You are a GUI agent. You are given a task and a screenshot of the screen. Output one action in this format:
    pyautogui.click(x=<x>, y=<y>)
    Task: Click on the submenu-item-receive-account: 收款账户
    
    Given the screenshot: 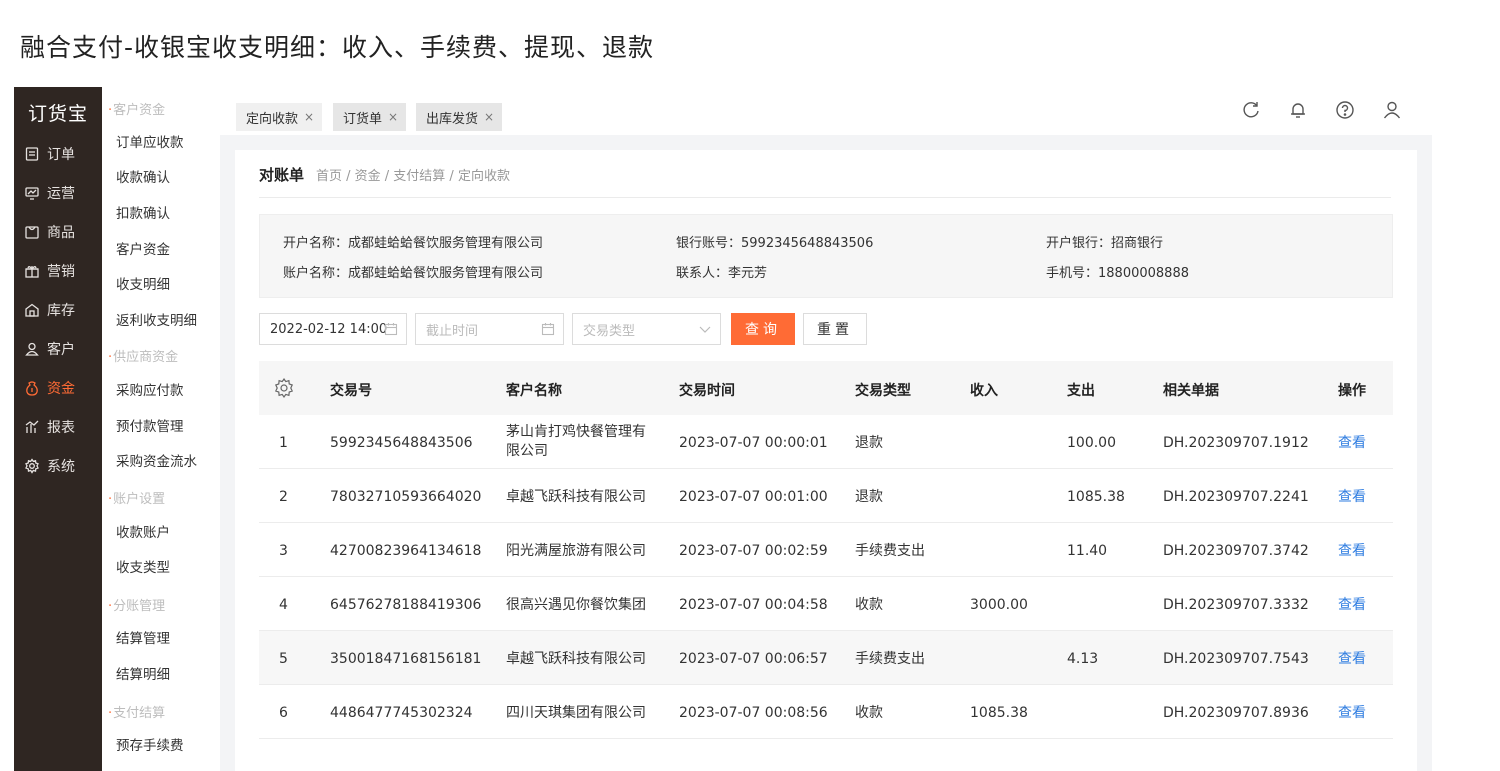 What is the action you would take?
    pyautogui.click(x=143, y=531)
    